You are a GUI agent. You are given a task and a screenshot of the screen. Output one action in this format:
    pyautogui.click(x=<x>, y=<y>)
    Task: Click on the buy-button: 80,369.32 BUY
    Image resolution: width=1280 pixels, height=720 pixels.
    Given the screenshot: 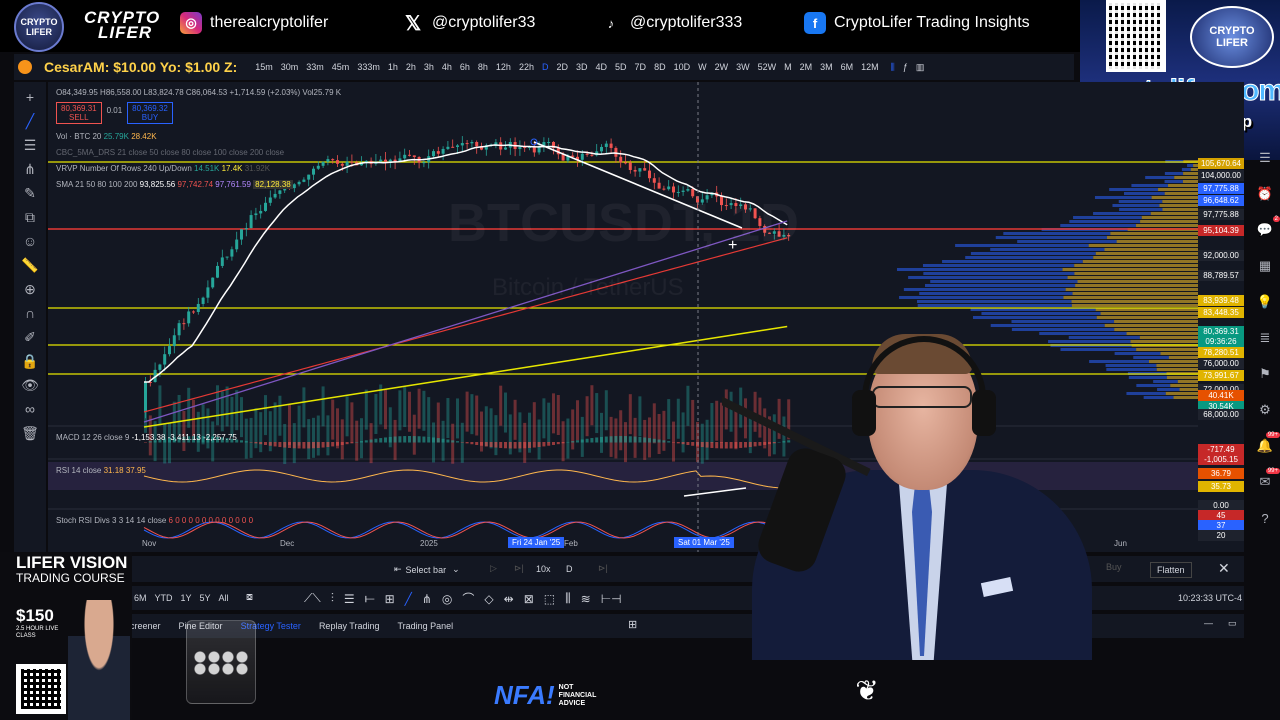 What is the action you would take?
    pyautogui.click(x=150, y=113)
    